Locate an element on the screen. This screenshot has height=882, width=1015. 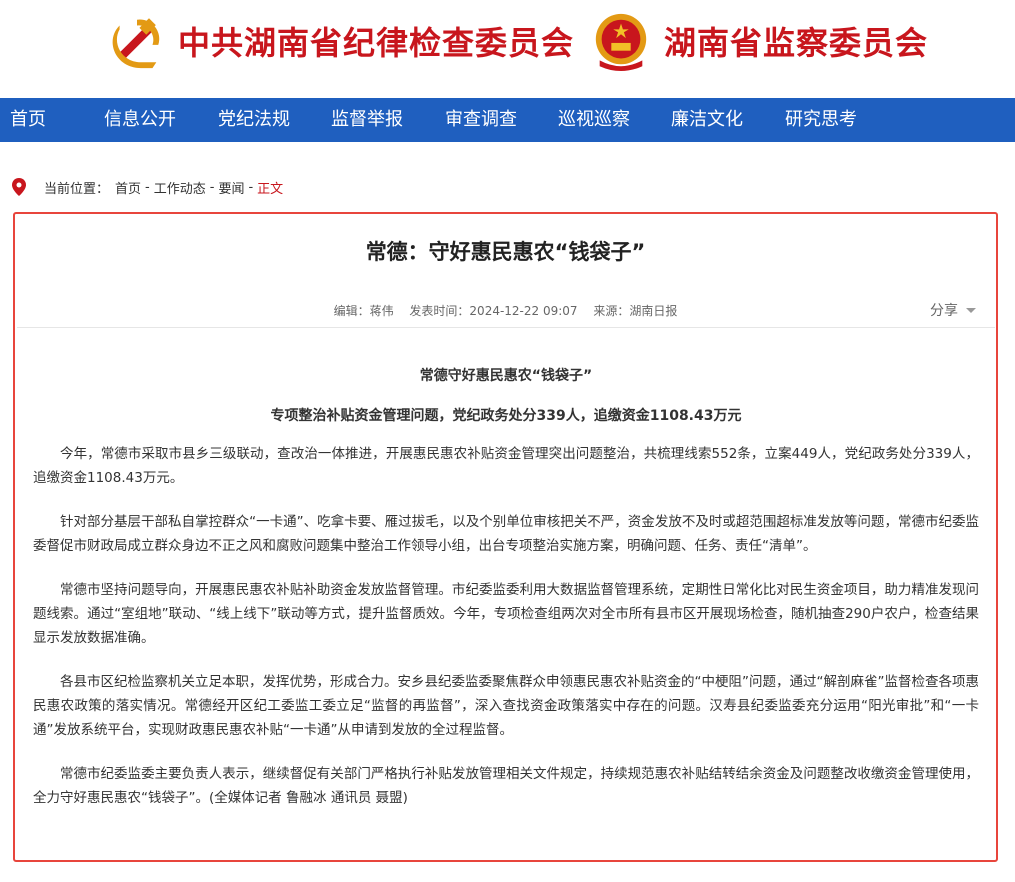
supervision-commission-title: 湖南省监察委员会 is located at coordinates (796, 43).